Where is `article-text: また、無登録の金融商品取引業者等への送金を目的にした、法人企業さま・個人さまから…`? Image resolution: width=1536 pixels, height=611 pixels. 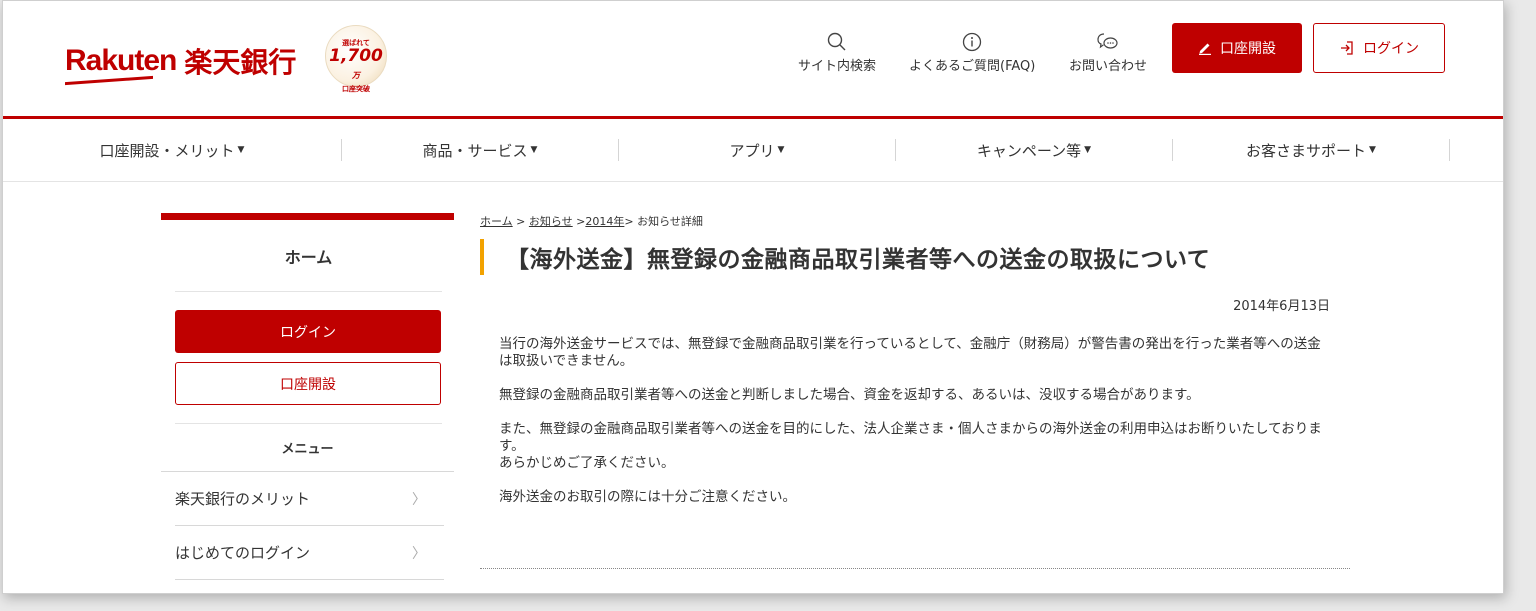
article-text: また、無登録の金融商品取引業者等への送金を目的にした、法人企業さま・個人さまから… is located at coordinates (910, 437).